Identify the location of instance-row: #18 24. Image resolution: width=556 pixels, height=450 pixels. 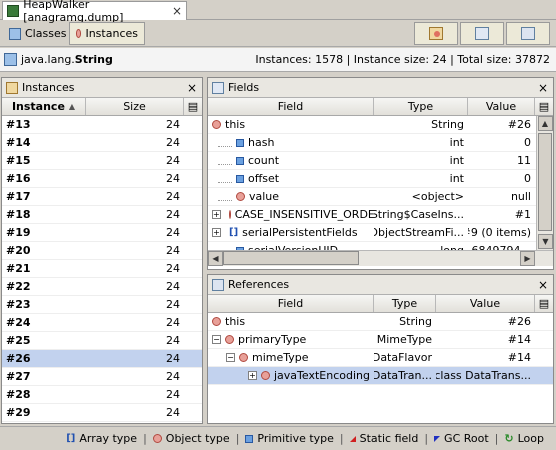
(102, 215).